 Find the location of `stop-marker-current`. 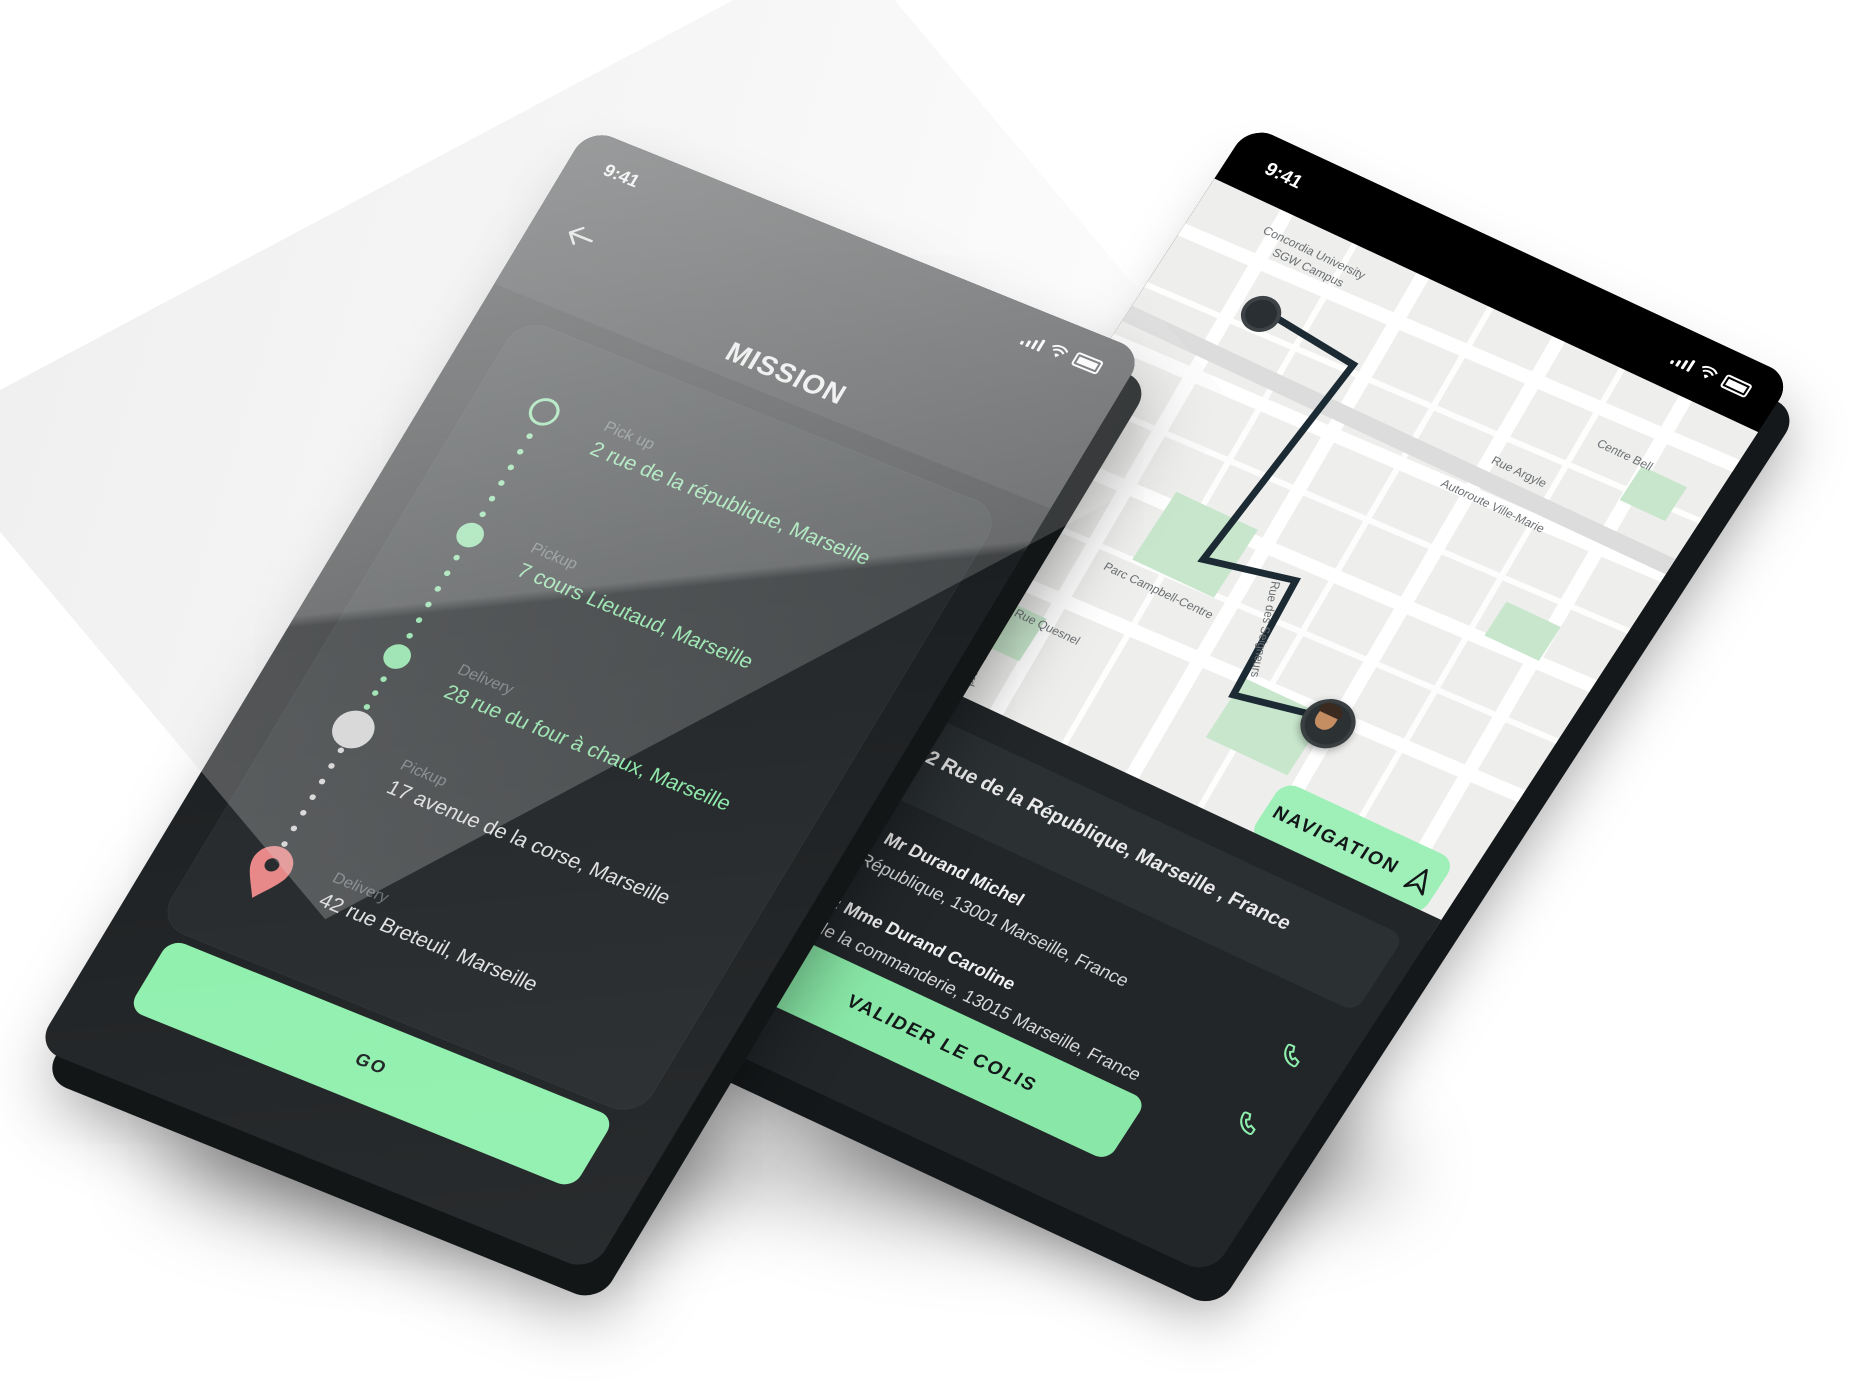

stop-marker-current is located at coordinates (353, 729).